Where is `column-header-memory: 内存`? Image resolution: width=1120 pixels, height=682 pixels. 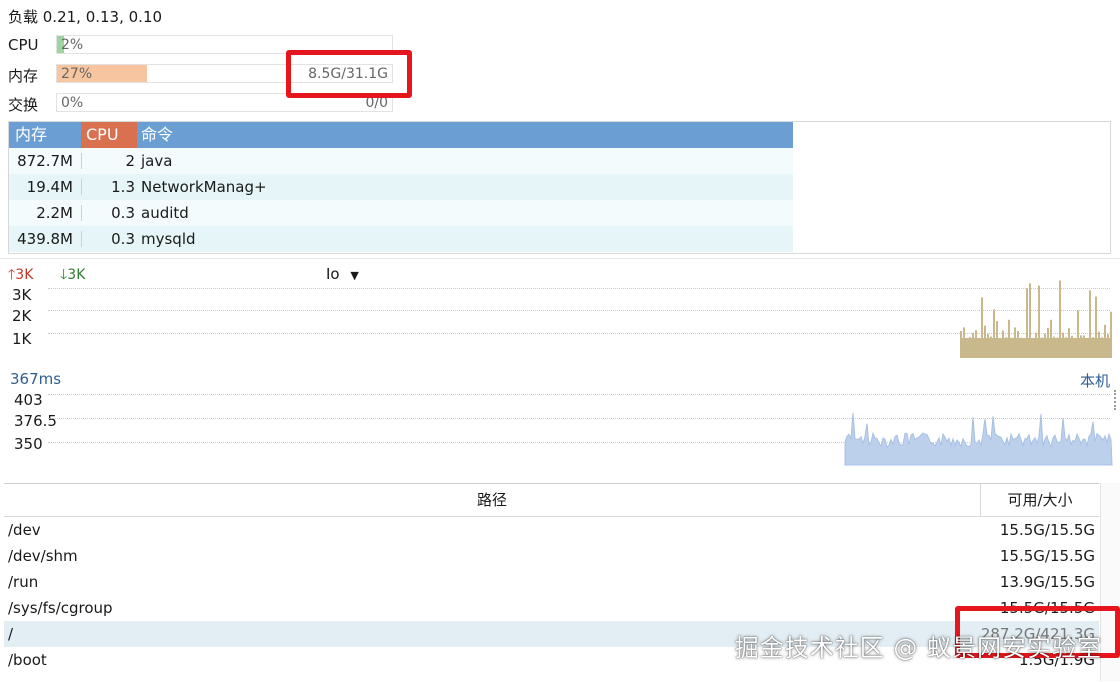
column-header-memory: 内存 is located at coordinates (31, 135).